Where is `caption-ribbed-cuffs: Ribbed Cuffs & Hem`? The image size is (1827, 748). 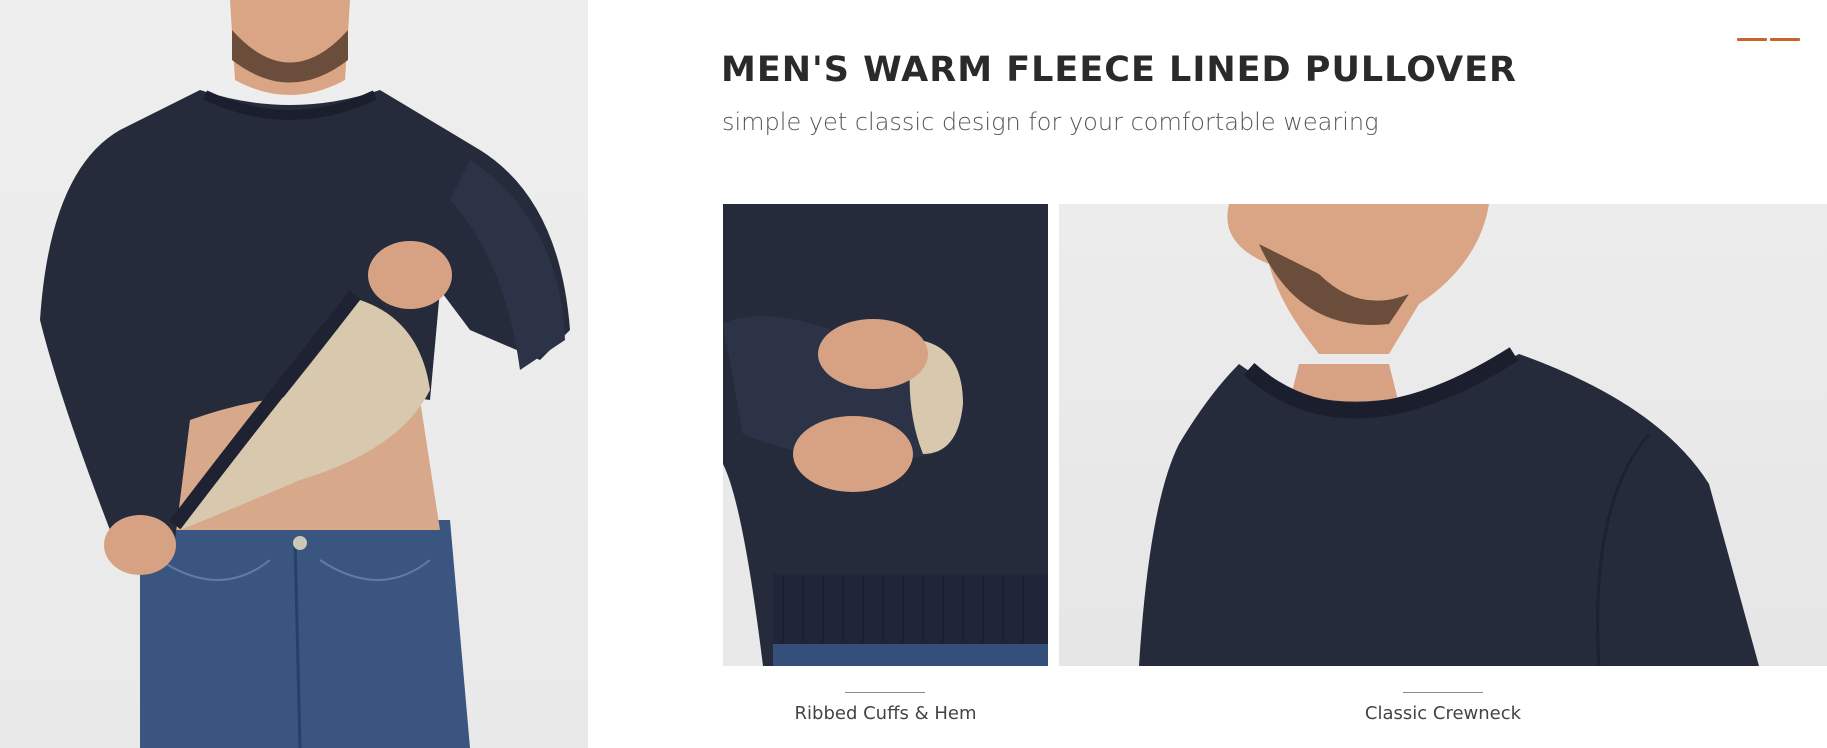 caption-ribbed-cuffs: Ribbed Cuffs & Hem is located at coordinates (885, 713).